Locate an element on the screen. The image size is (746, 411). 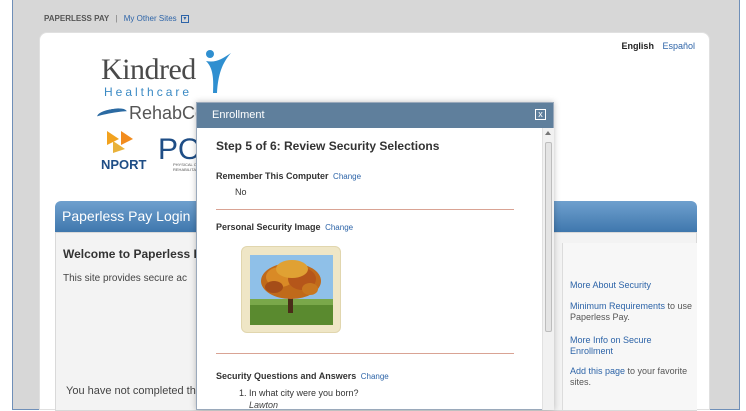
security-answer-1: Lawton is located at coordinates (264, 405).